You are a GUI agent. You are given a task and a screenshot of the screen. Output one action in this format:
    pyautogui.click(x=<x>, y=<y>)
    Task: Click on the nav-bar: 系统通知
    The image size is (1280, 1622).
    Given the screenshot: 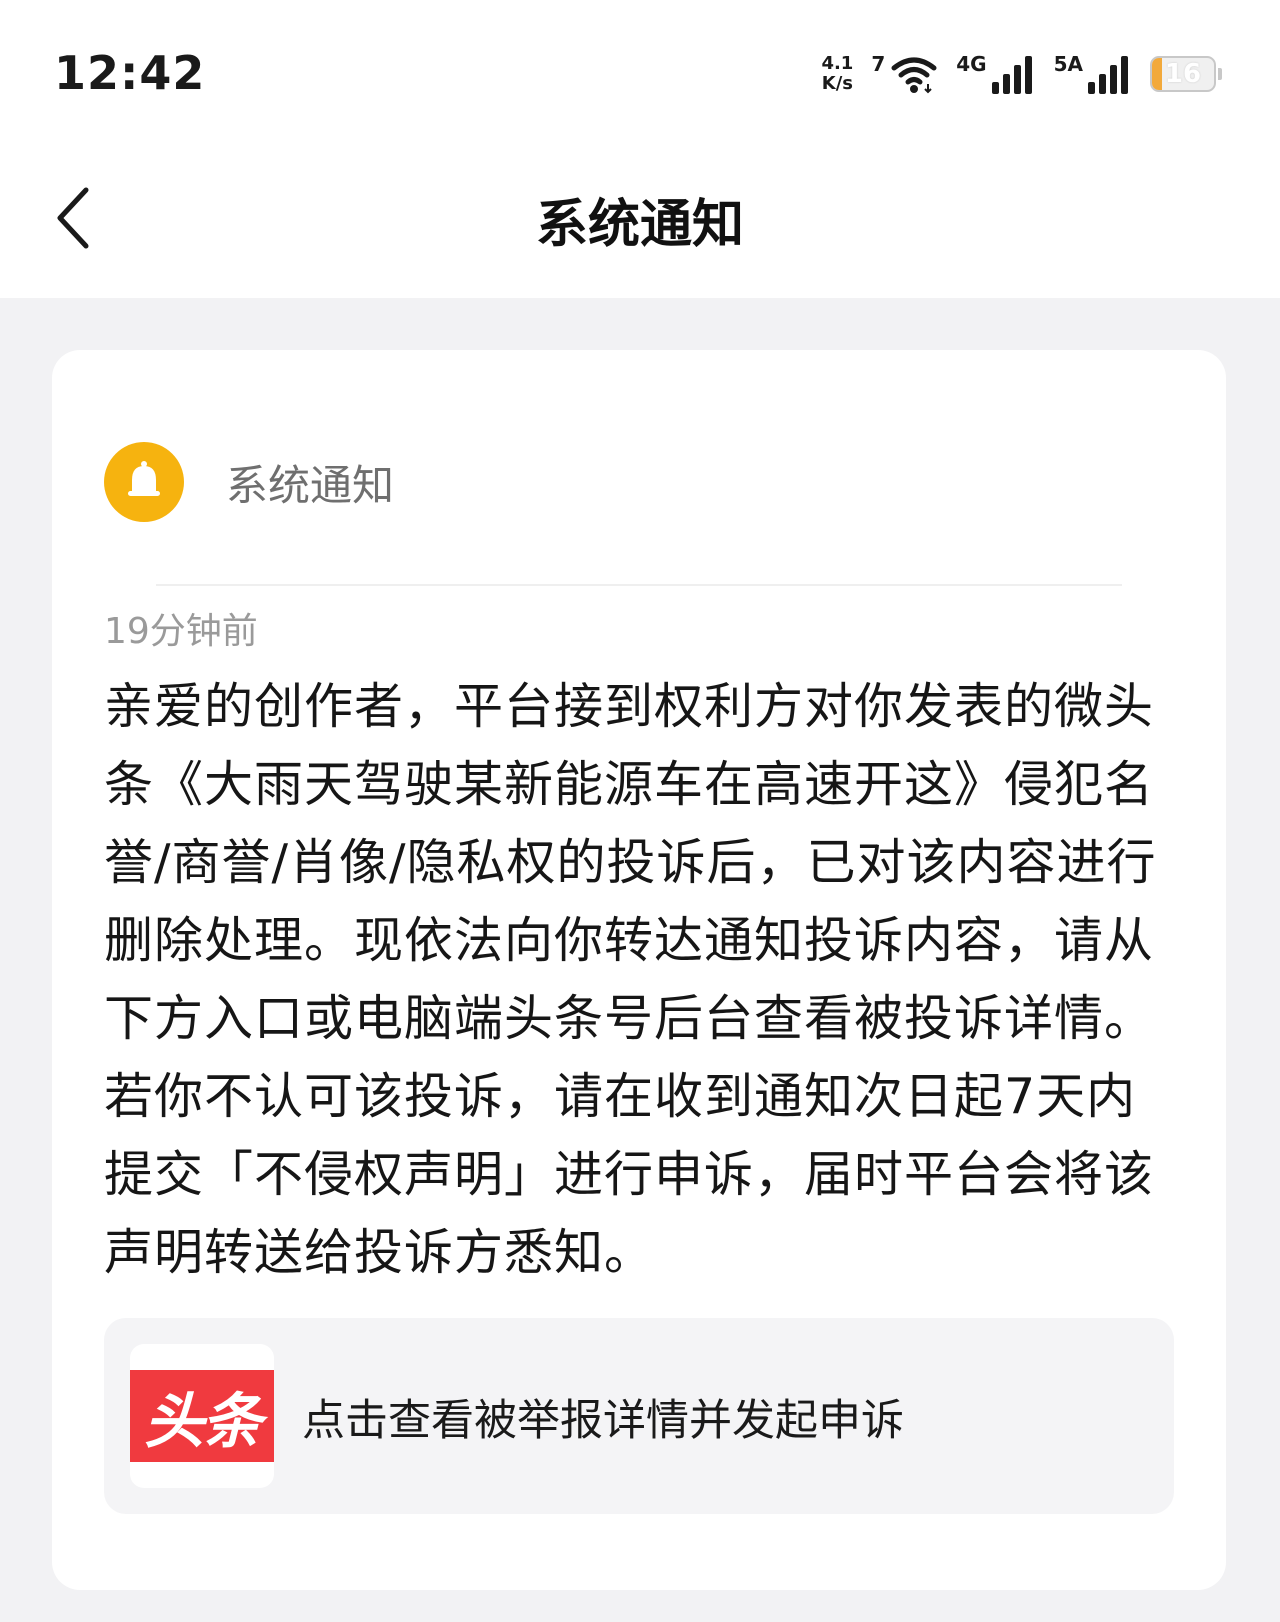 What is the action you would take?
    pyautogui.click(x=640, y=224)
    